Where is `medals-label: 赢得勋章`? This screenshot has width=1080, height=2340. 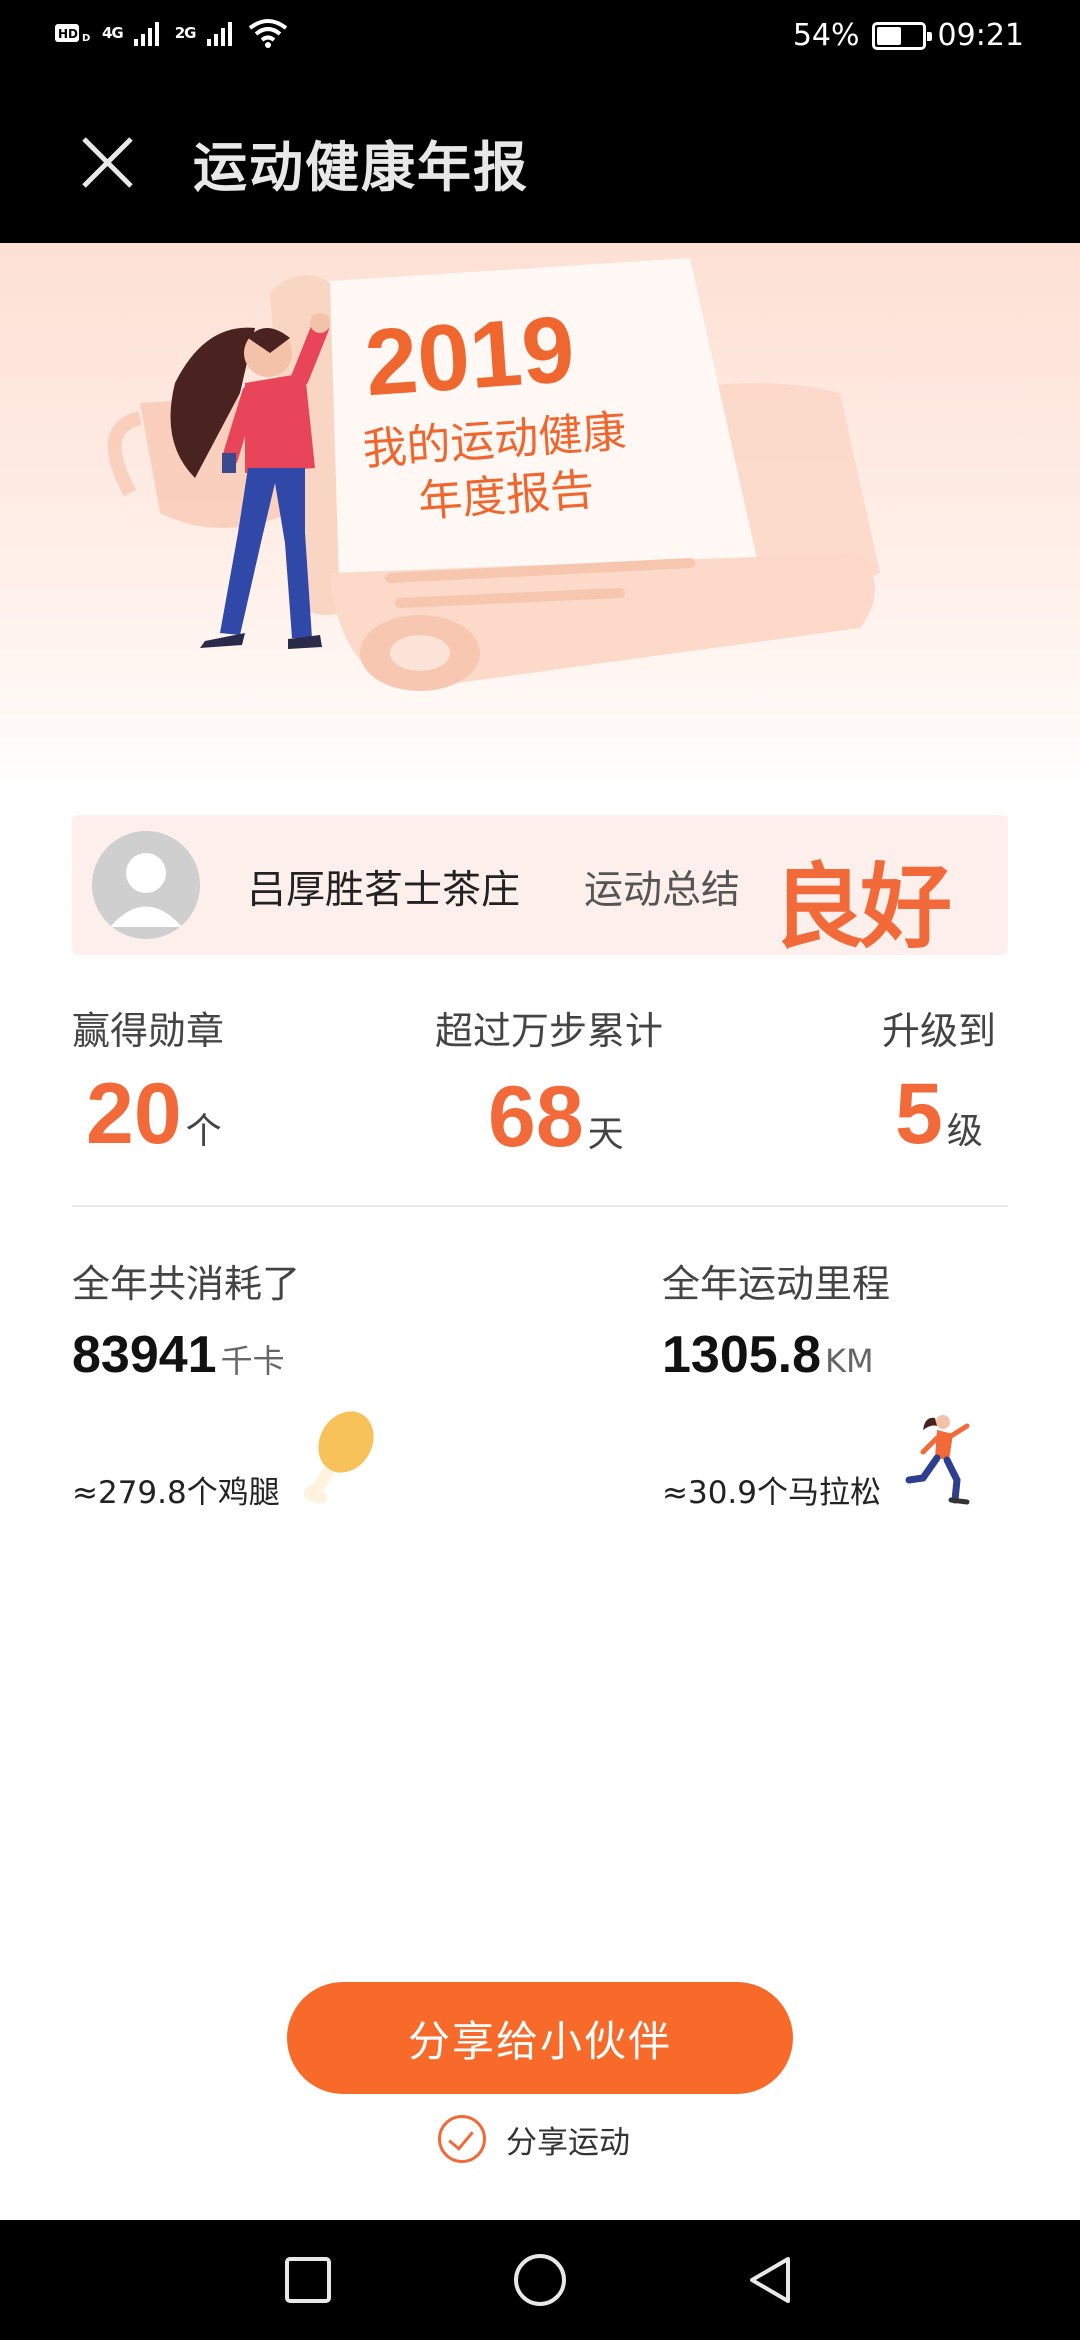 medals-label: 赢得勋章 is located at coordinates (148, 1031).